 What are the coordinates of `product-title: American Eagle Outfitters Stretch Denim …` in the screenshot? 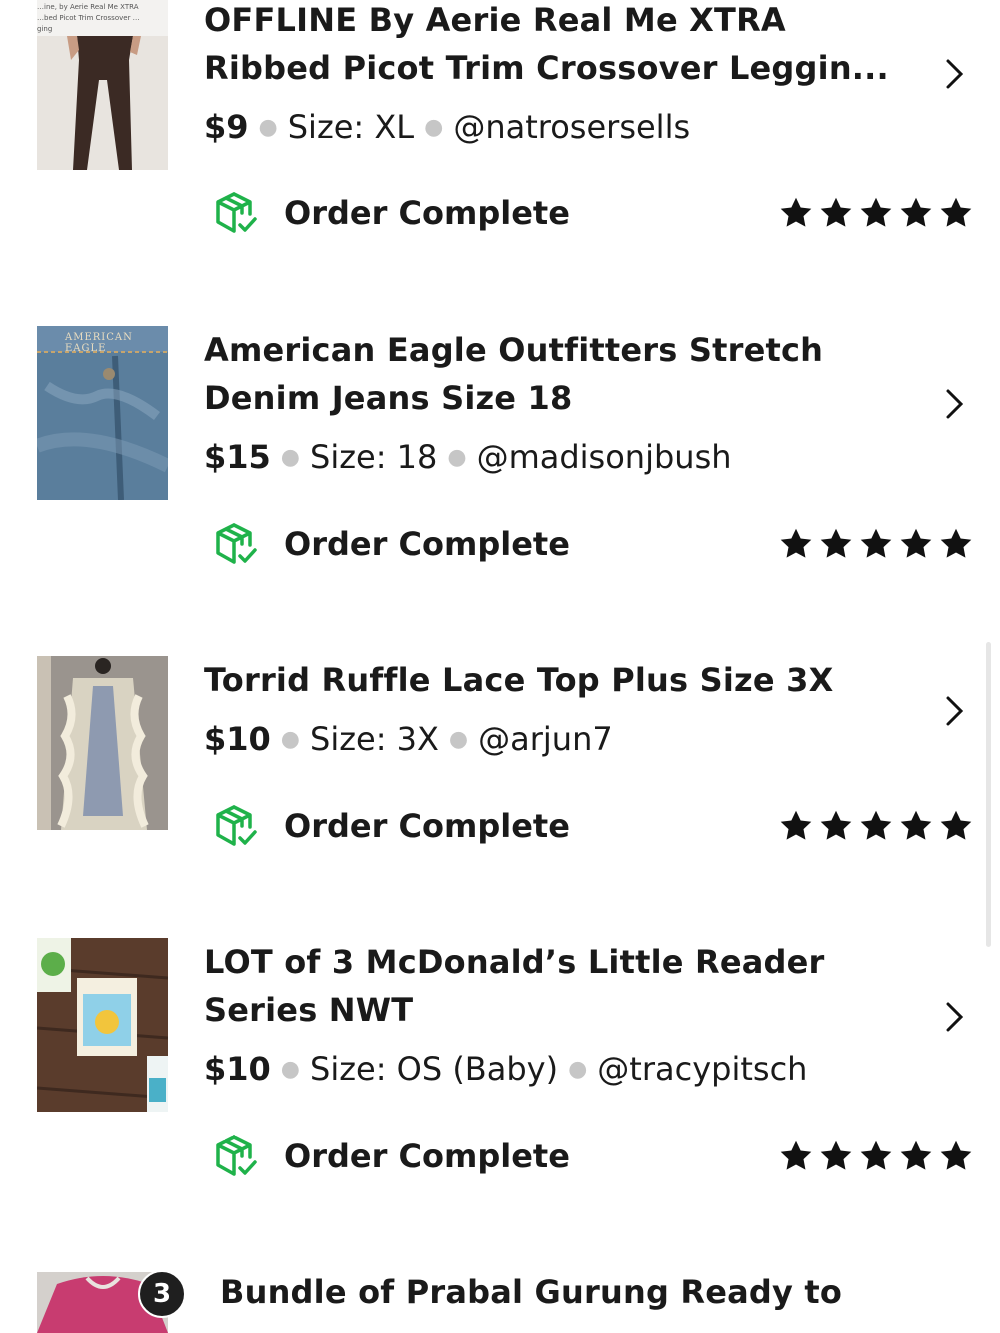 It's located at (549, 374).